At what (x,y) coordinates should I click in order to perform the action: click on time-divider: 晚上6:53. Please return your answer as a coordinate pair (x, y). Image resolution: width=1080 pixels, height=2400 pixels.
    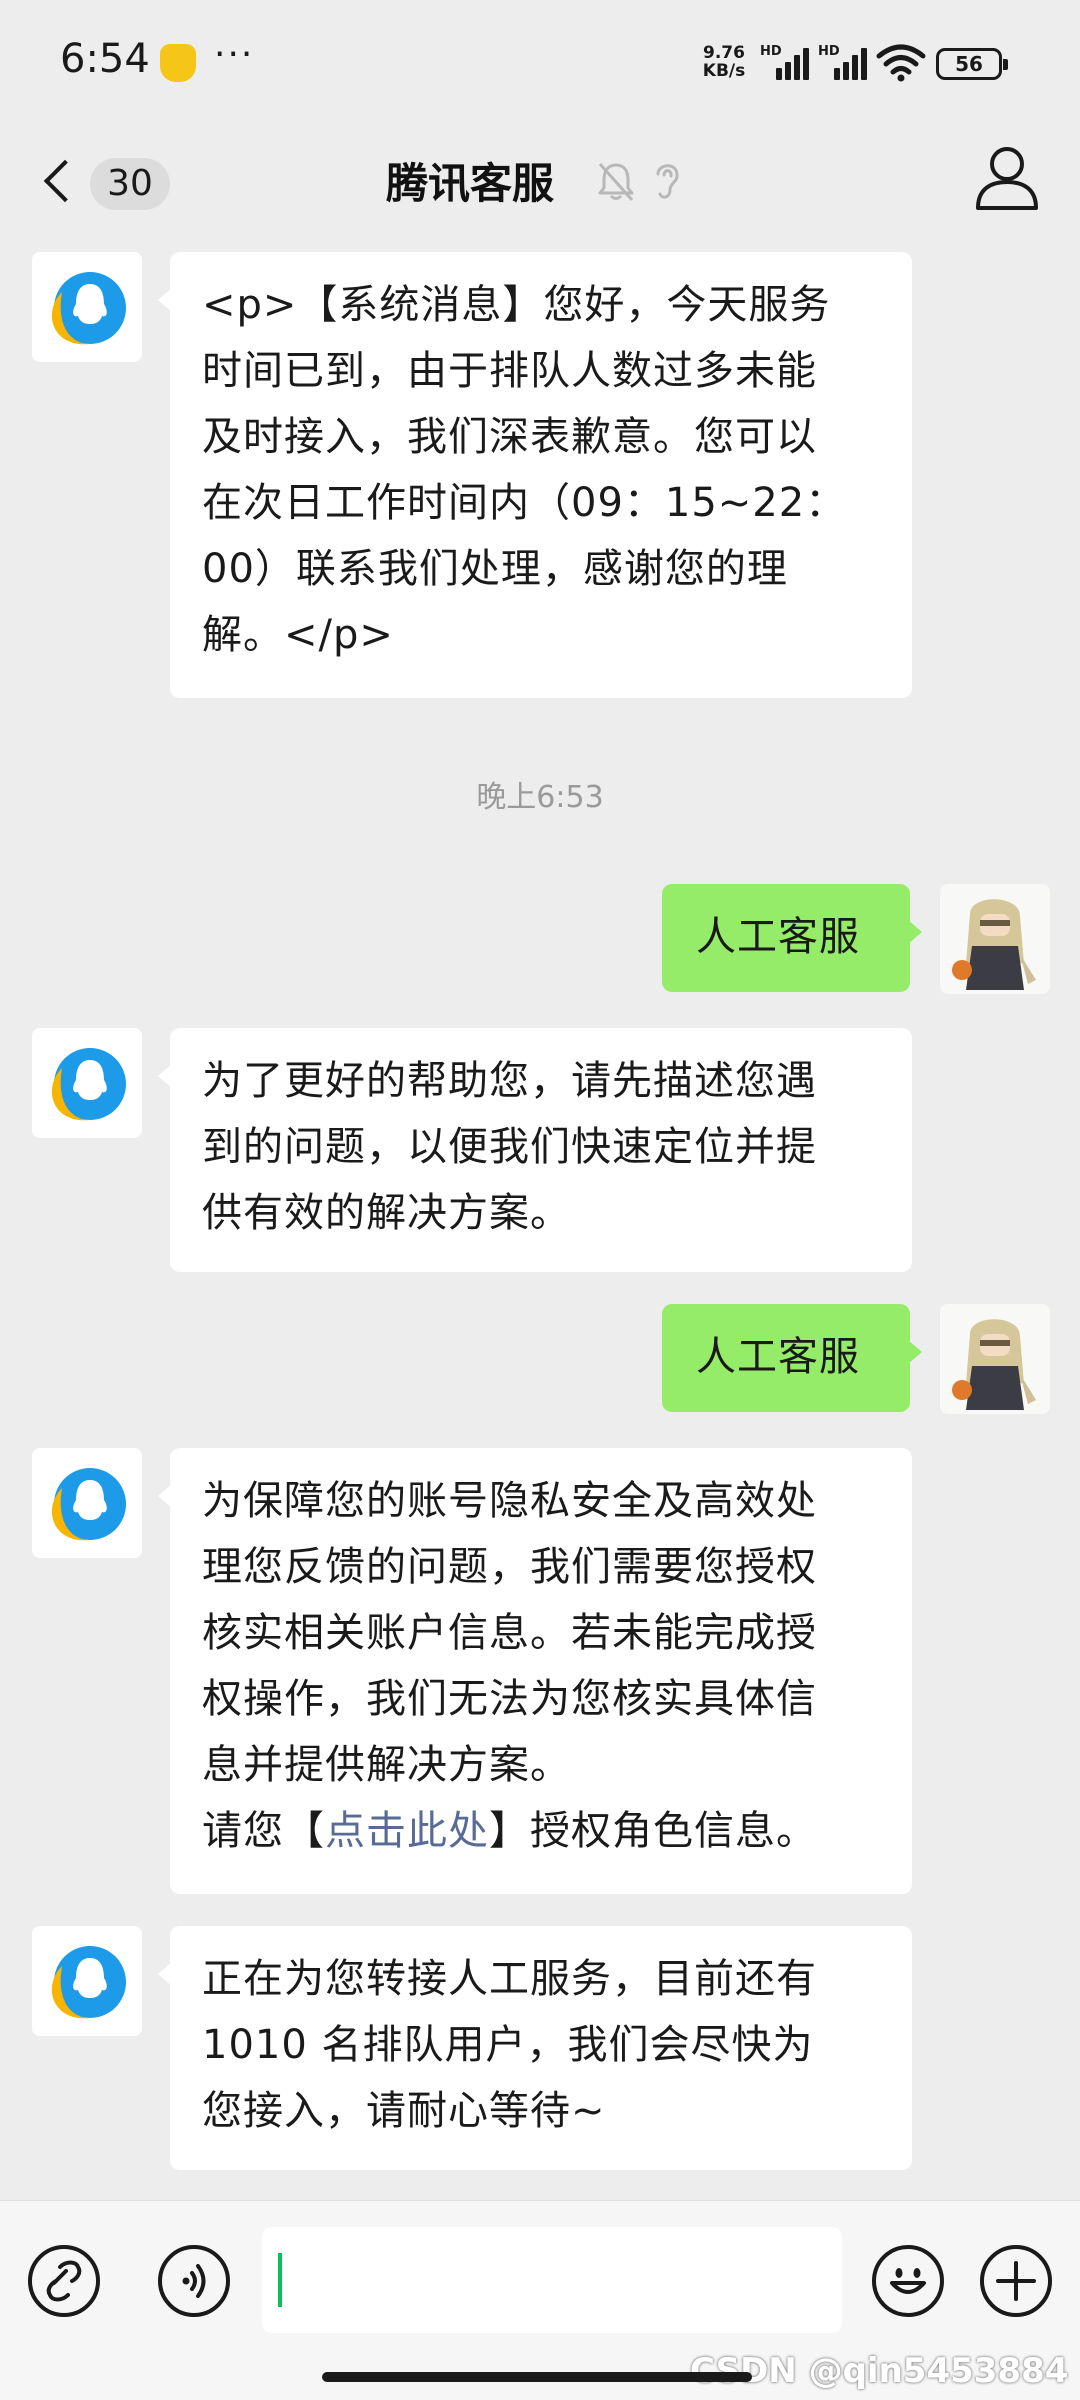
    Looking at the image, I should click on (540, 797).